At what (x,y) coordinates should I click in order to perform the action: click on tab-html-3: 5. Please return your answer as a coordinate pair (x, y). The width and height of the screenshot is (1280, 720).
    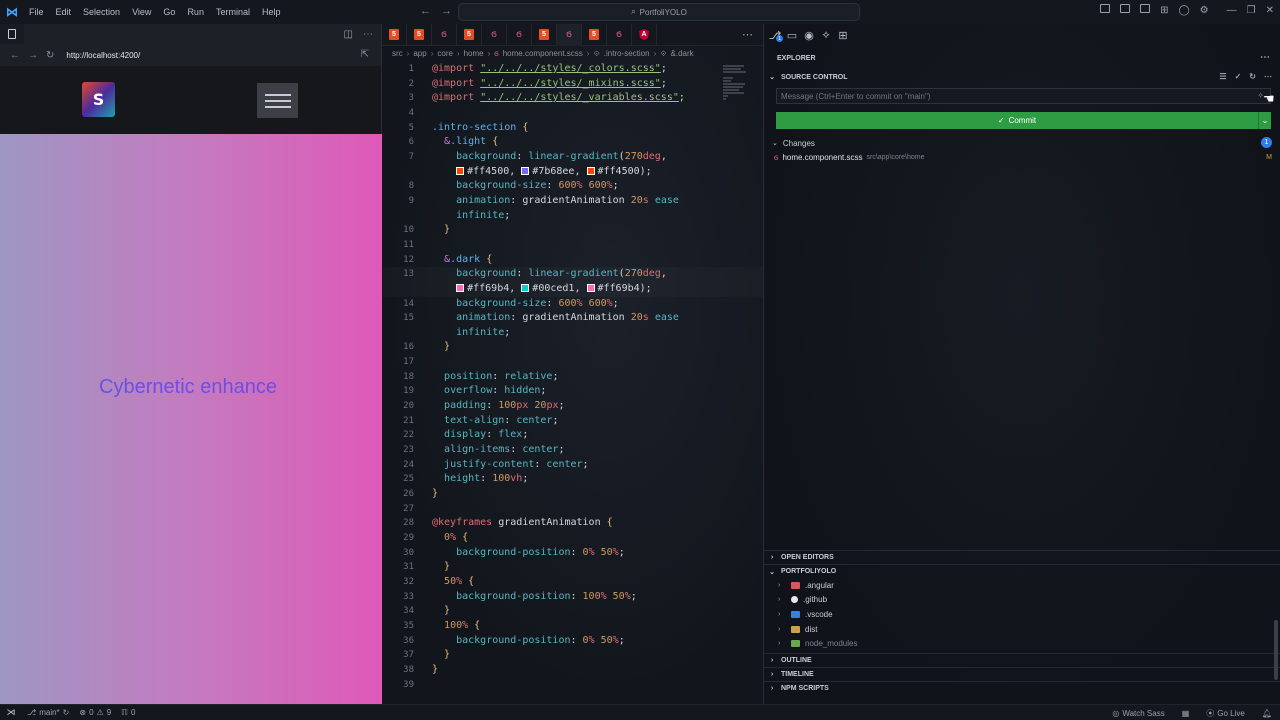
    Looking at the image, I should click on (469, 34).